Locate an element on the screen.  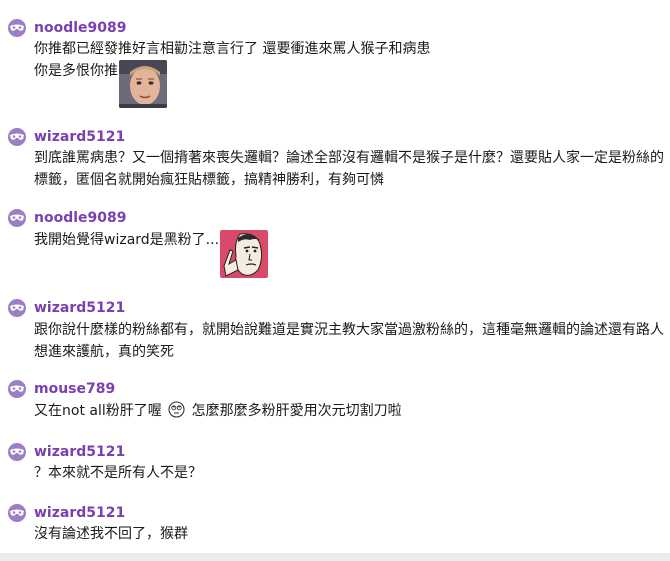
reaction-face-image is located at coordinates (143, 84).